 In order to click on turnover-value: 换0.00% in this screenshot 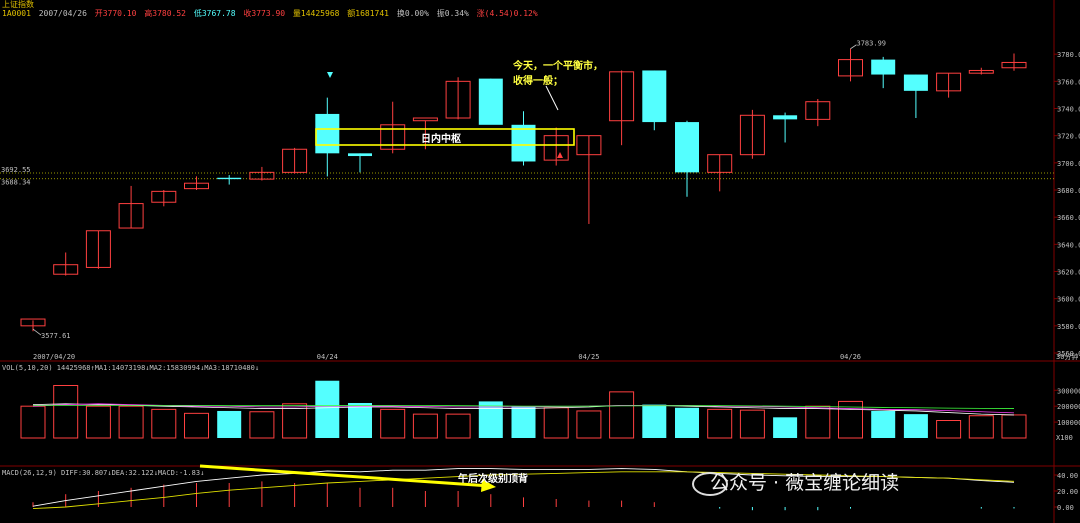, I will do `click(412, 13)`.